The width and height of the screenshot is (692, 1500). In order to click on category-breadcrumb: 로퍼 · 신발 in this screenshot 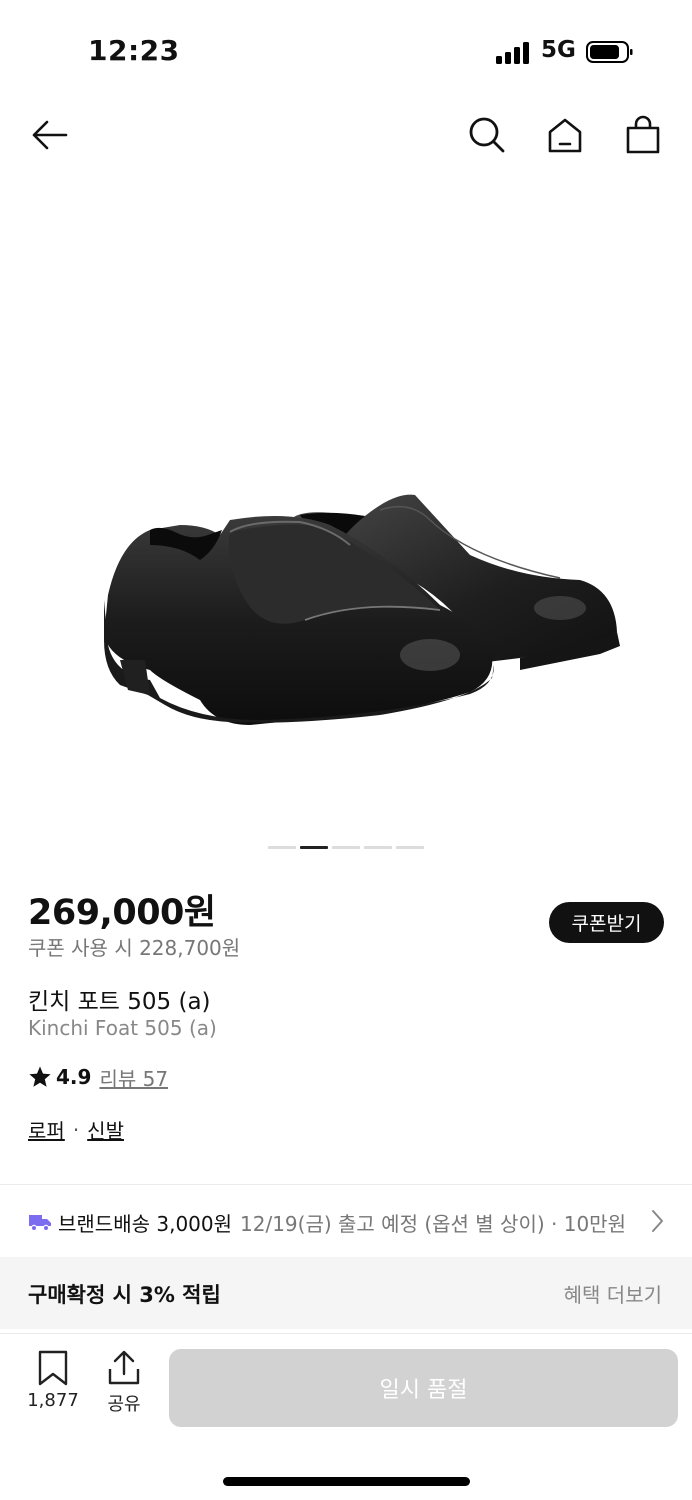, I will do `click(76, 1129)`.